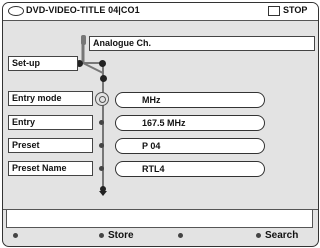  I want to click on scroll-down-icon, so click(103, 191).